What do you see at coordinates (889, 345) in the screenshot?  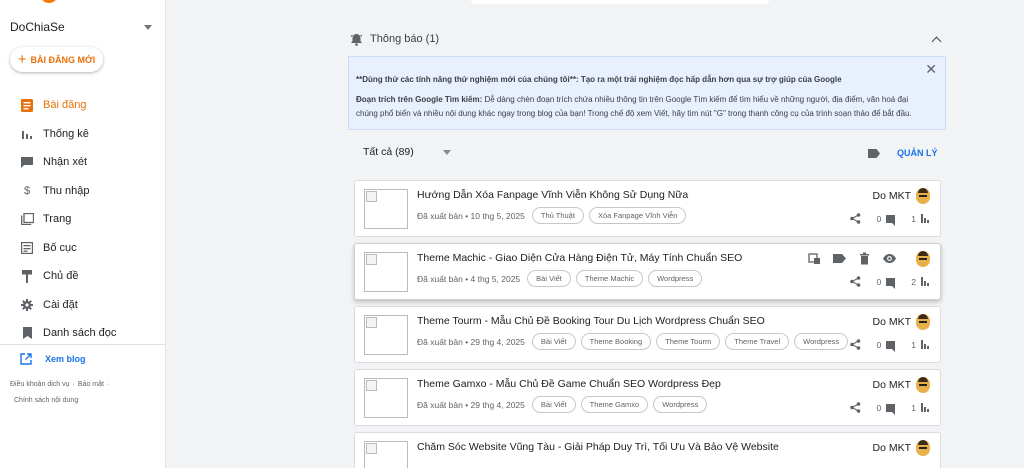 I see `post-stats: 0 1` at bounding box center [889, 345].